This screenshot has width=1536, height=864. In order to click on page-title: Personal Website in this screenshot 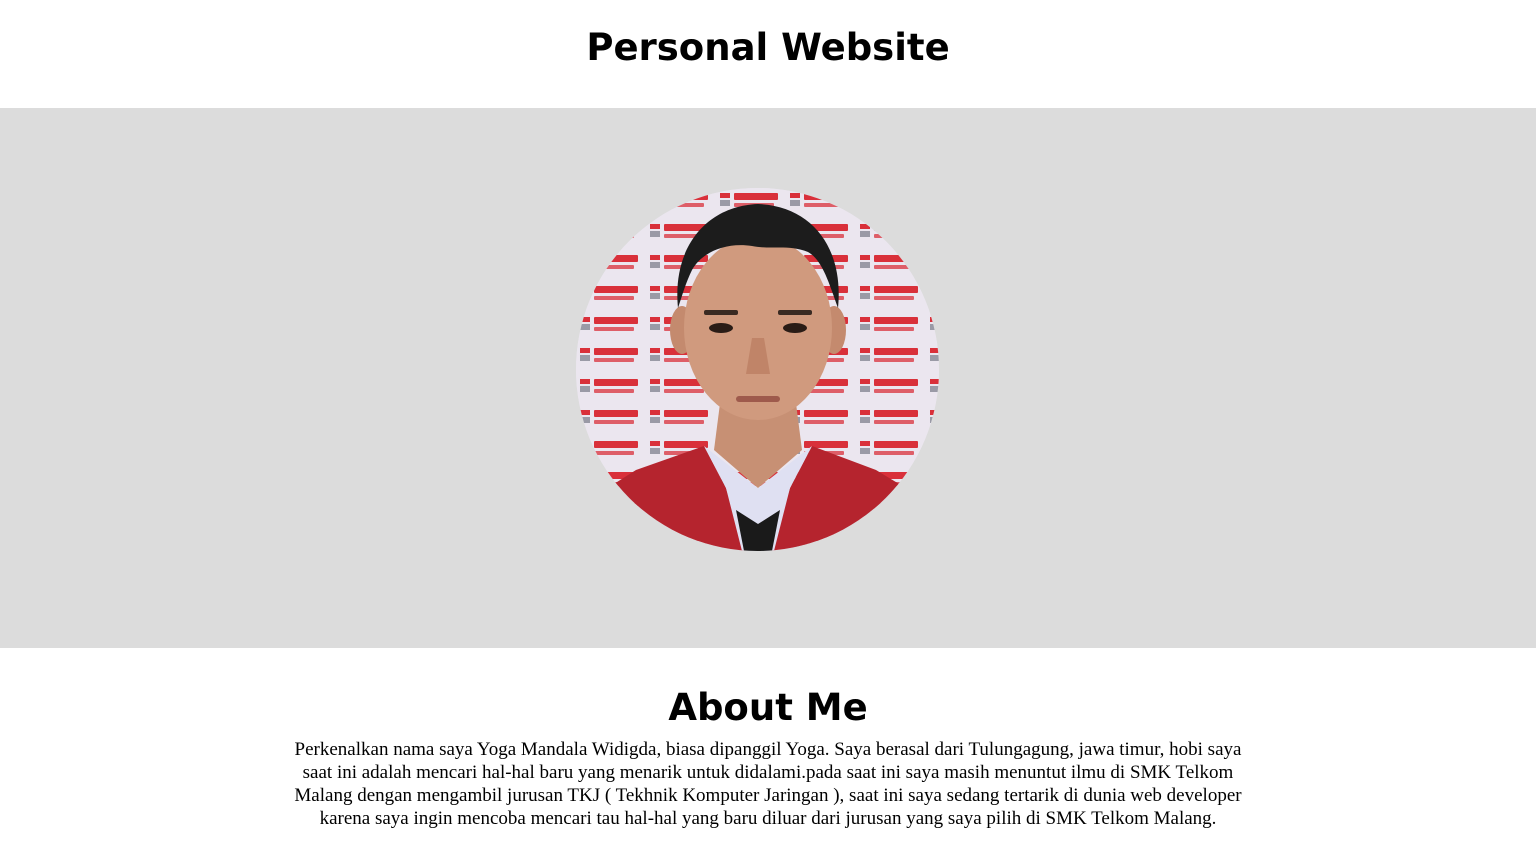, I will do `click(768, 47)`.